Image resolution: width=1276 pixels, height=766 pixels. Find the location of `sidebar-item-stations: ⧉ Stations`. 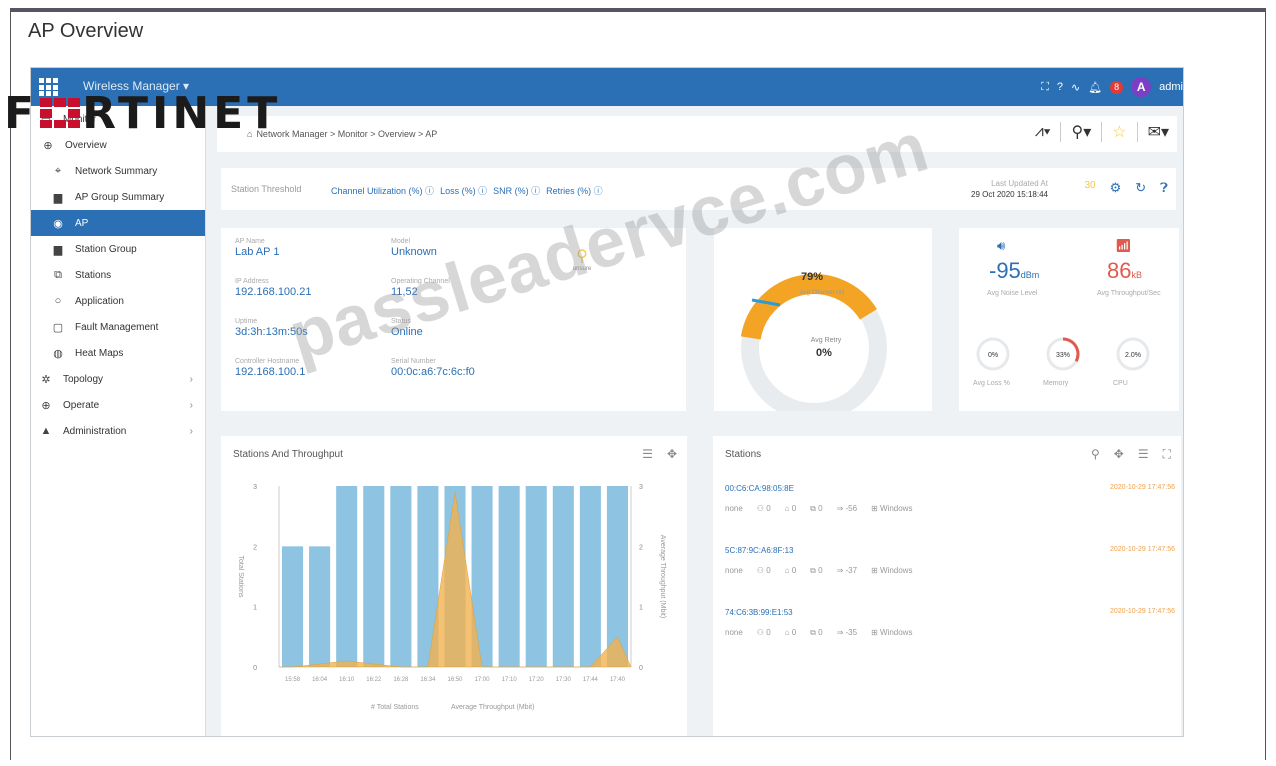

sidebar-item-stations: ⧉ Stations is located at coordinates (118, 275).